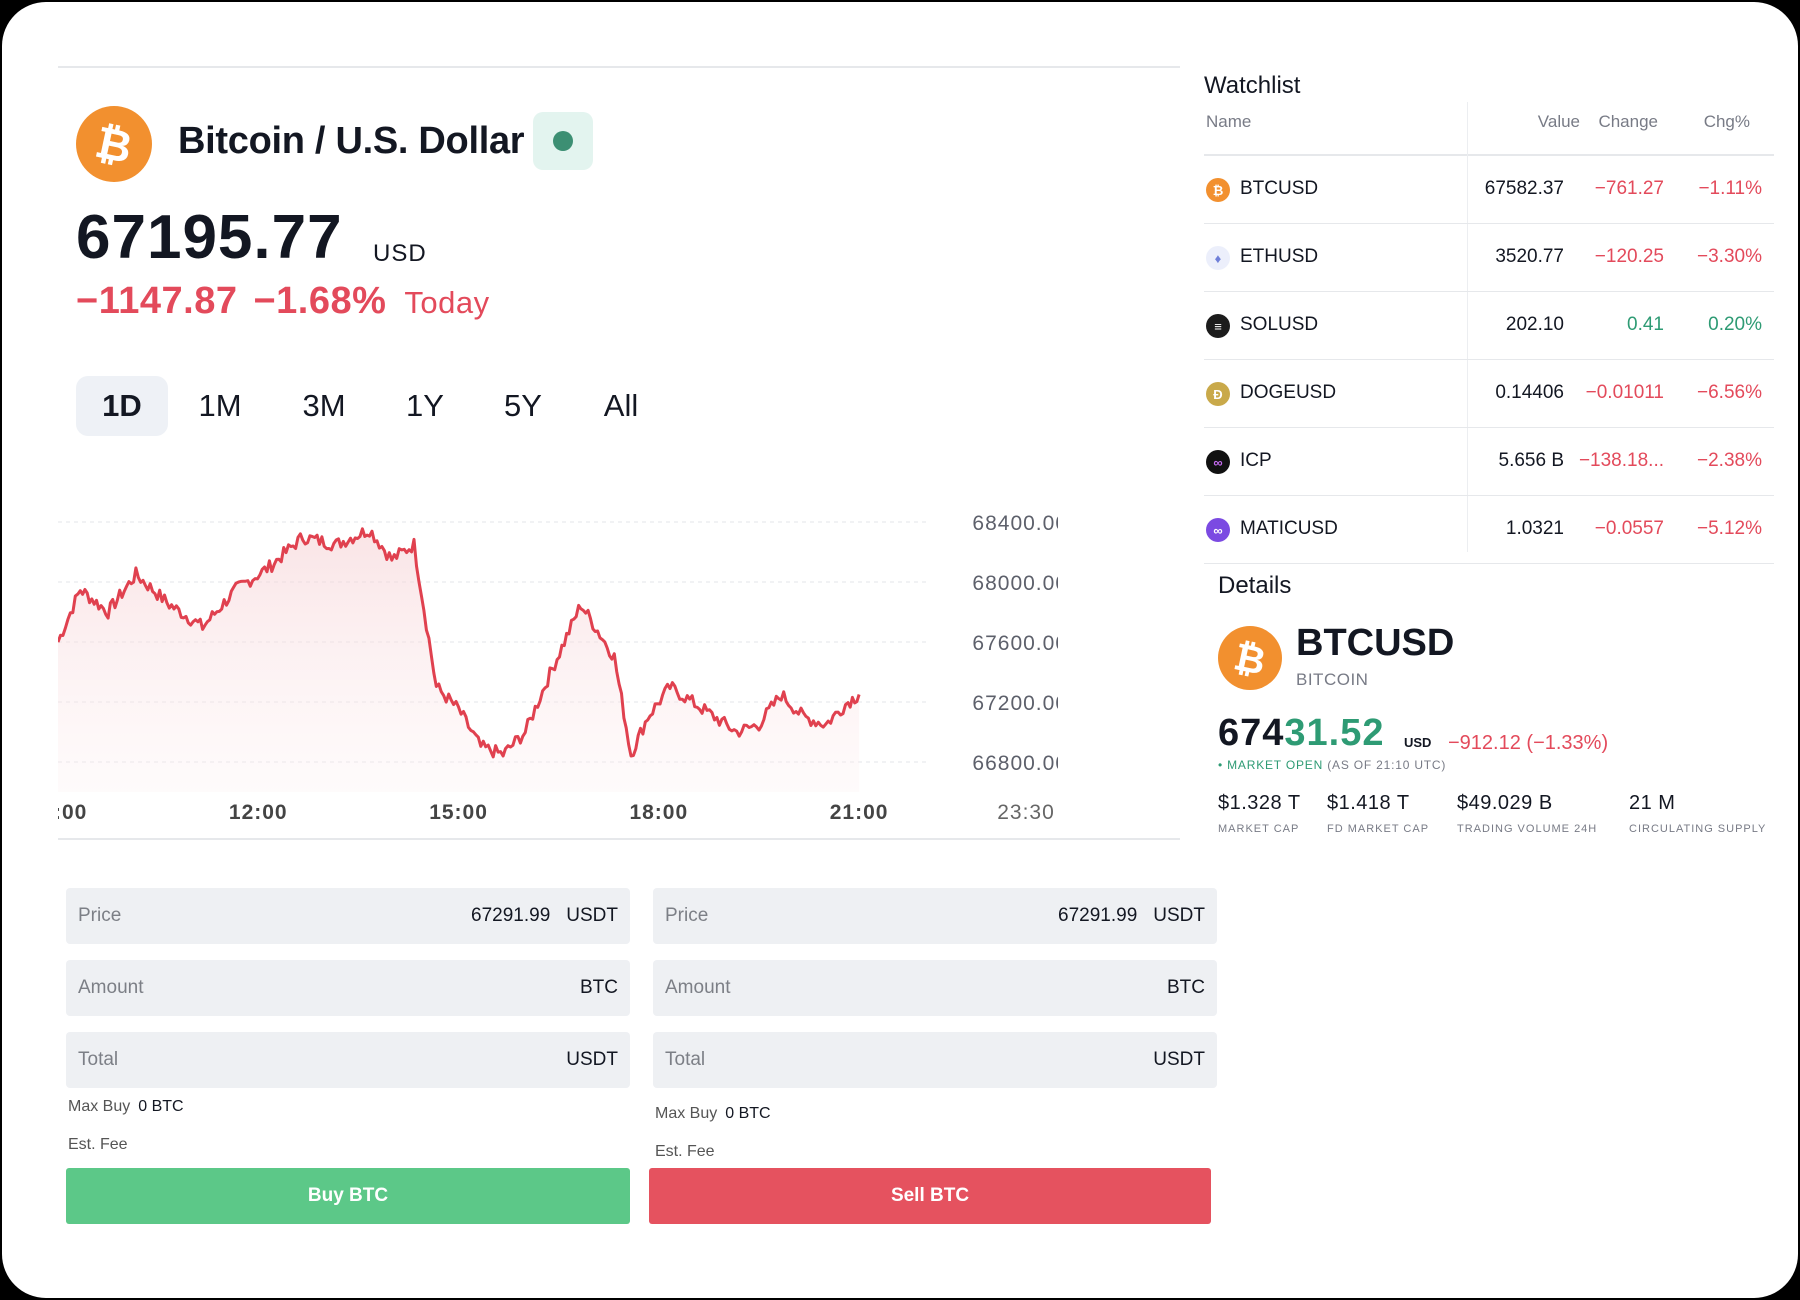 The height and width of the screenshot is (1300, 1800). Describe the element at coordinates (1489, 394) in the screenshot. I see `watchlist-row: Ð DOGEUSD 0.14406 −0.01011 −6.56%` at that location.